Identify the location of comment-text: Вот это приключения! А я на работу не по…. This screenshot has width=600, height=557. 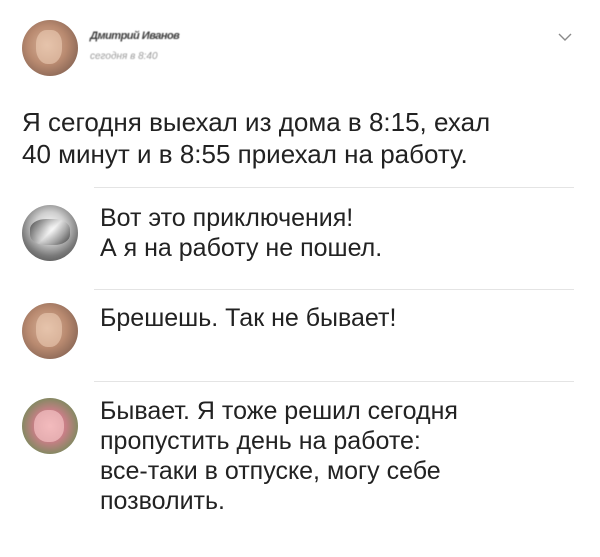
(335, 233).